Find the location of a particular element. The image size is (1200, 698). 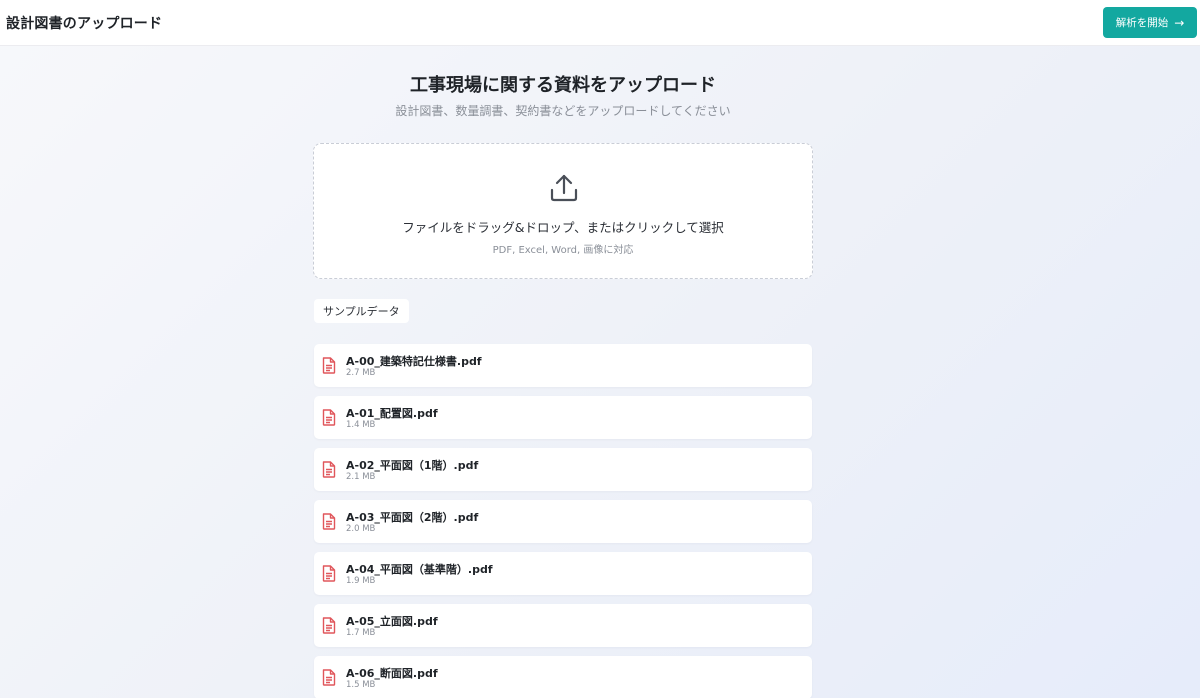

file-item: A-02_平面図（1階）.pdf 2.1 MB is located at coordinates (563, 469).